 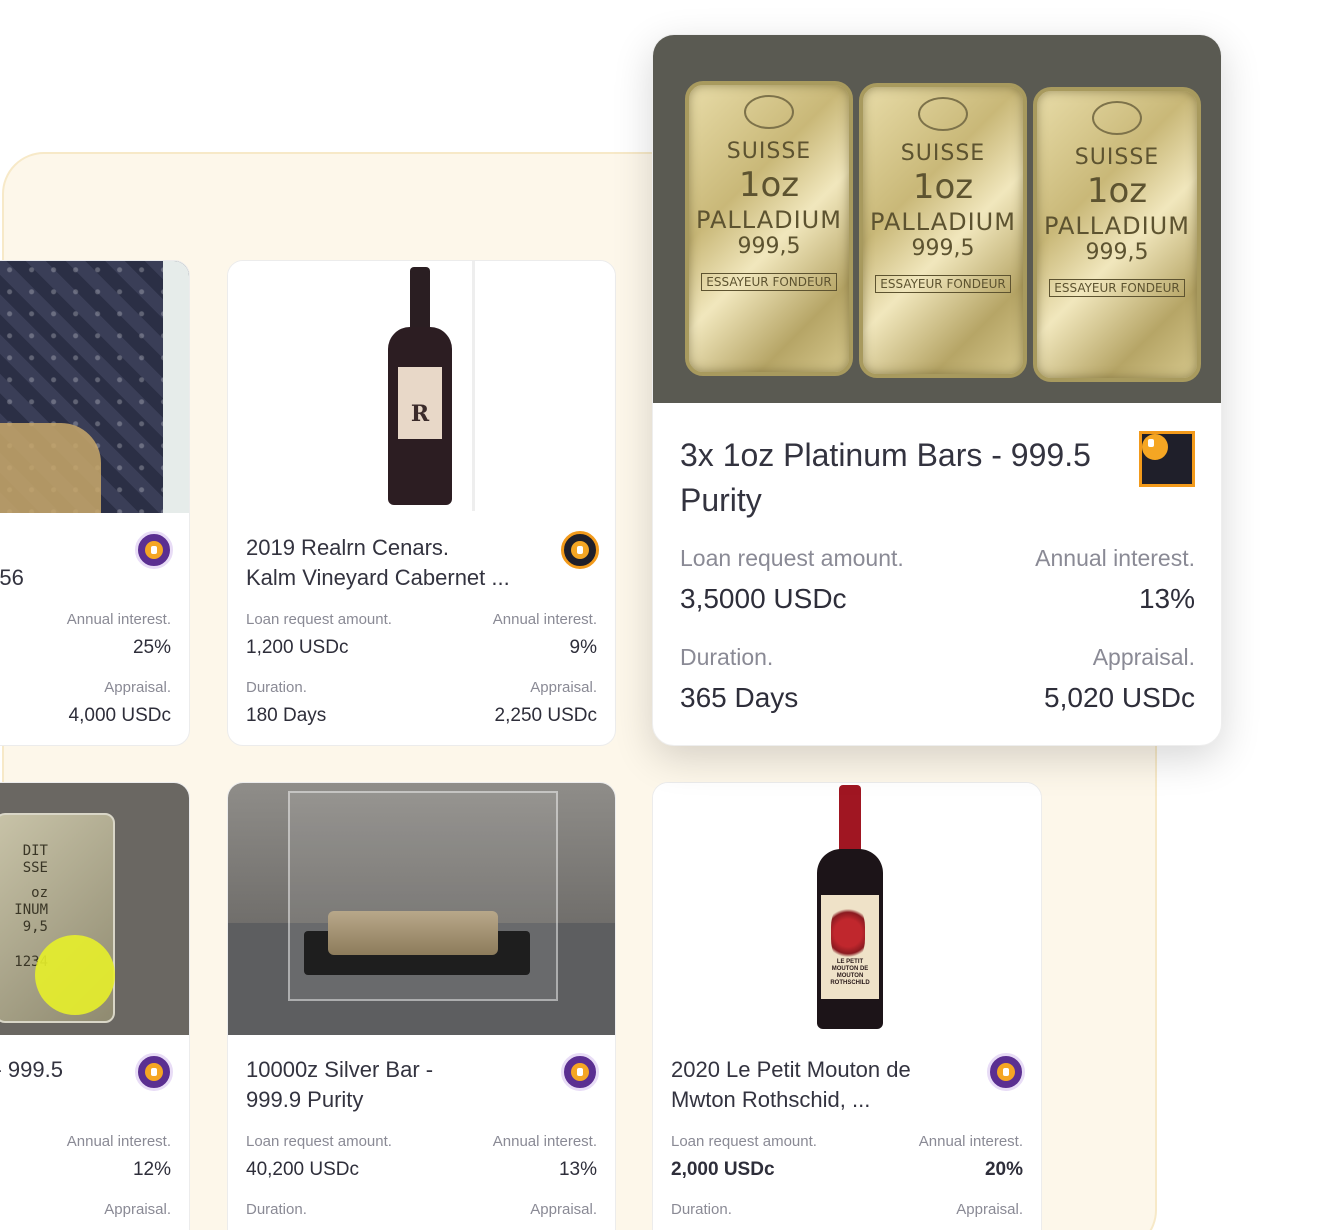 What do you see at coordinates (12, 577) in the screenshot?
I see `listing-title: e 56` at bounding box center [12, 577].